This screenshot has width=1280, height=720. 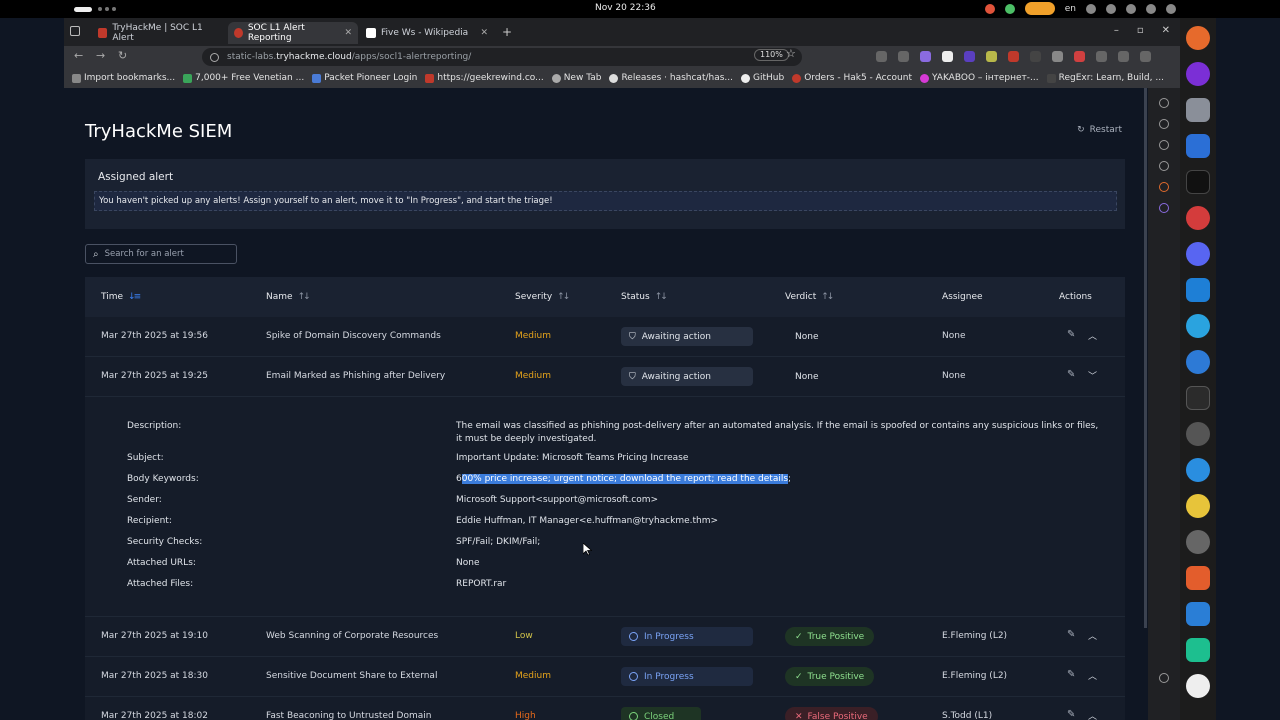 What do you see at coordinates (1099, 130) in the screenshot?
I see `restart-button: ↻ Restart` at bounding box center [1099, 130].